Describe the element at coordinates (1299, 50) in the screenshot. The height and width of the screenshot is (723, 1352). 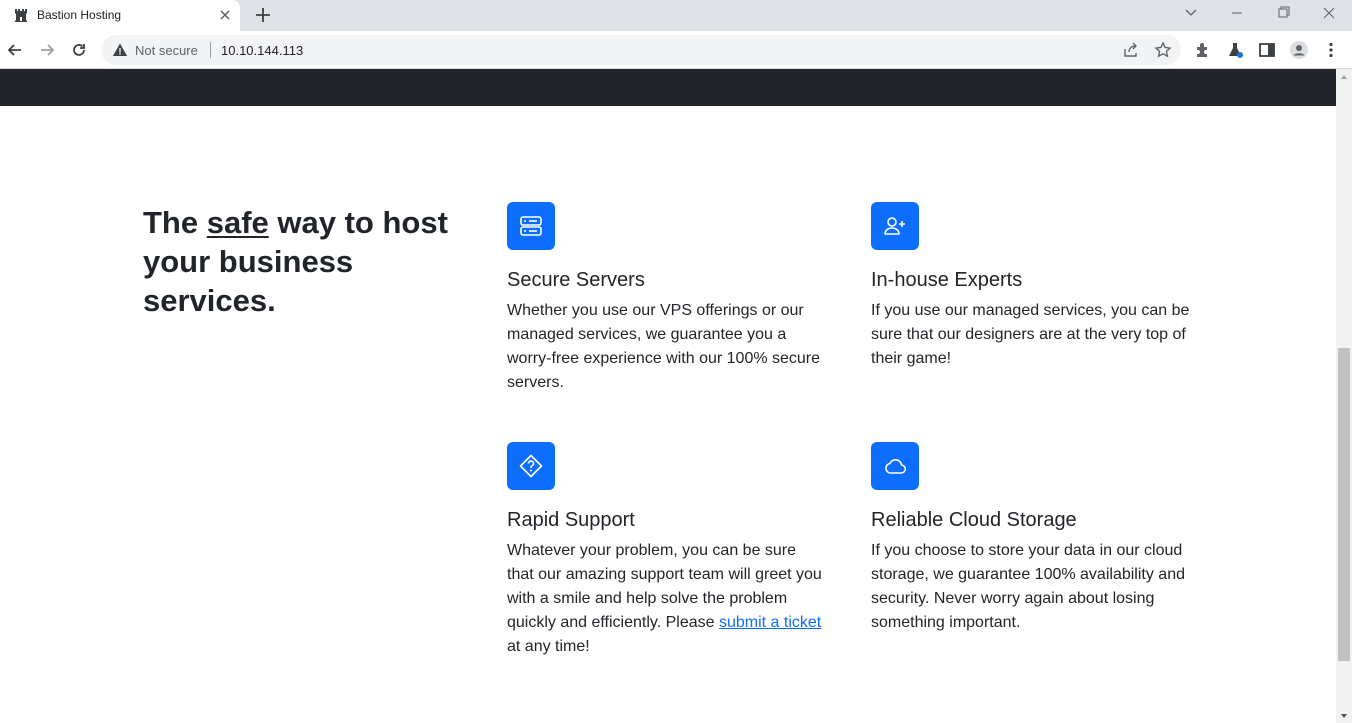
I see `profile-avatar-icon` at that location.